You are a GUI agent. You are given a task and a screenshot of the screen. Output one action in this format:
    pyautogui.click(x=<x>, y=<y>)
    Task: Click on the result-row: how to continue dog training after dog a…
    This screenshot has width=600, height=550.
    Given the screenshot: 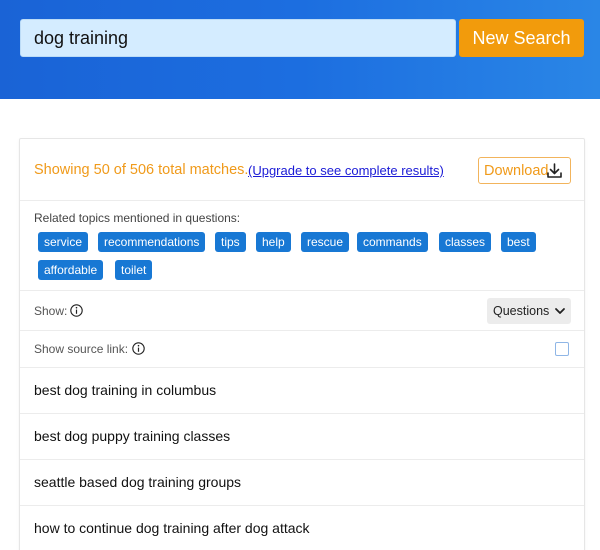 What is the action you would take?
    pyautogui.click(x=302, y=528)
    